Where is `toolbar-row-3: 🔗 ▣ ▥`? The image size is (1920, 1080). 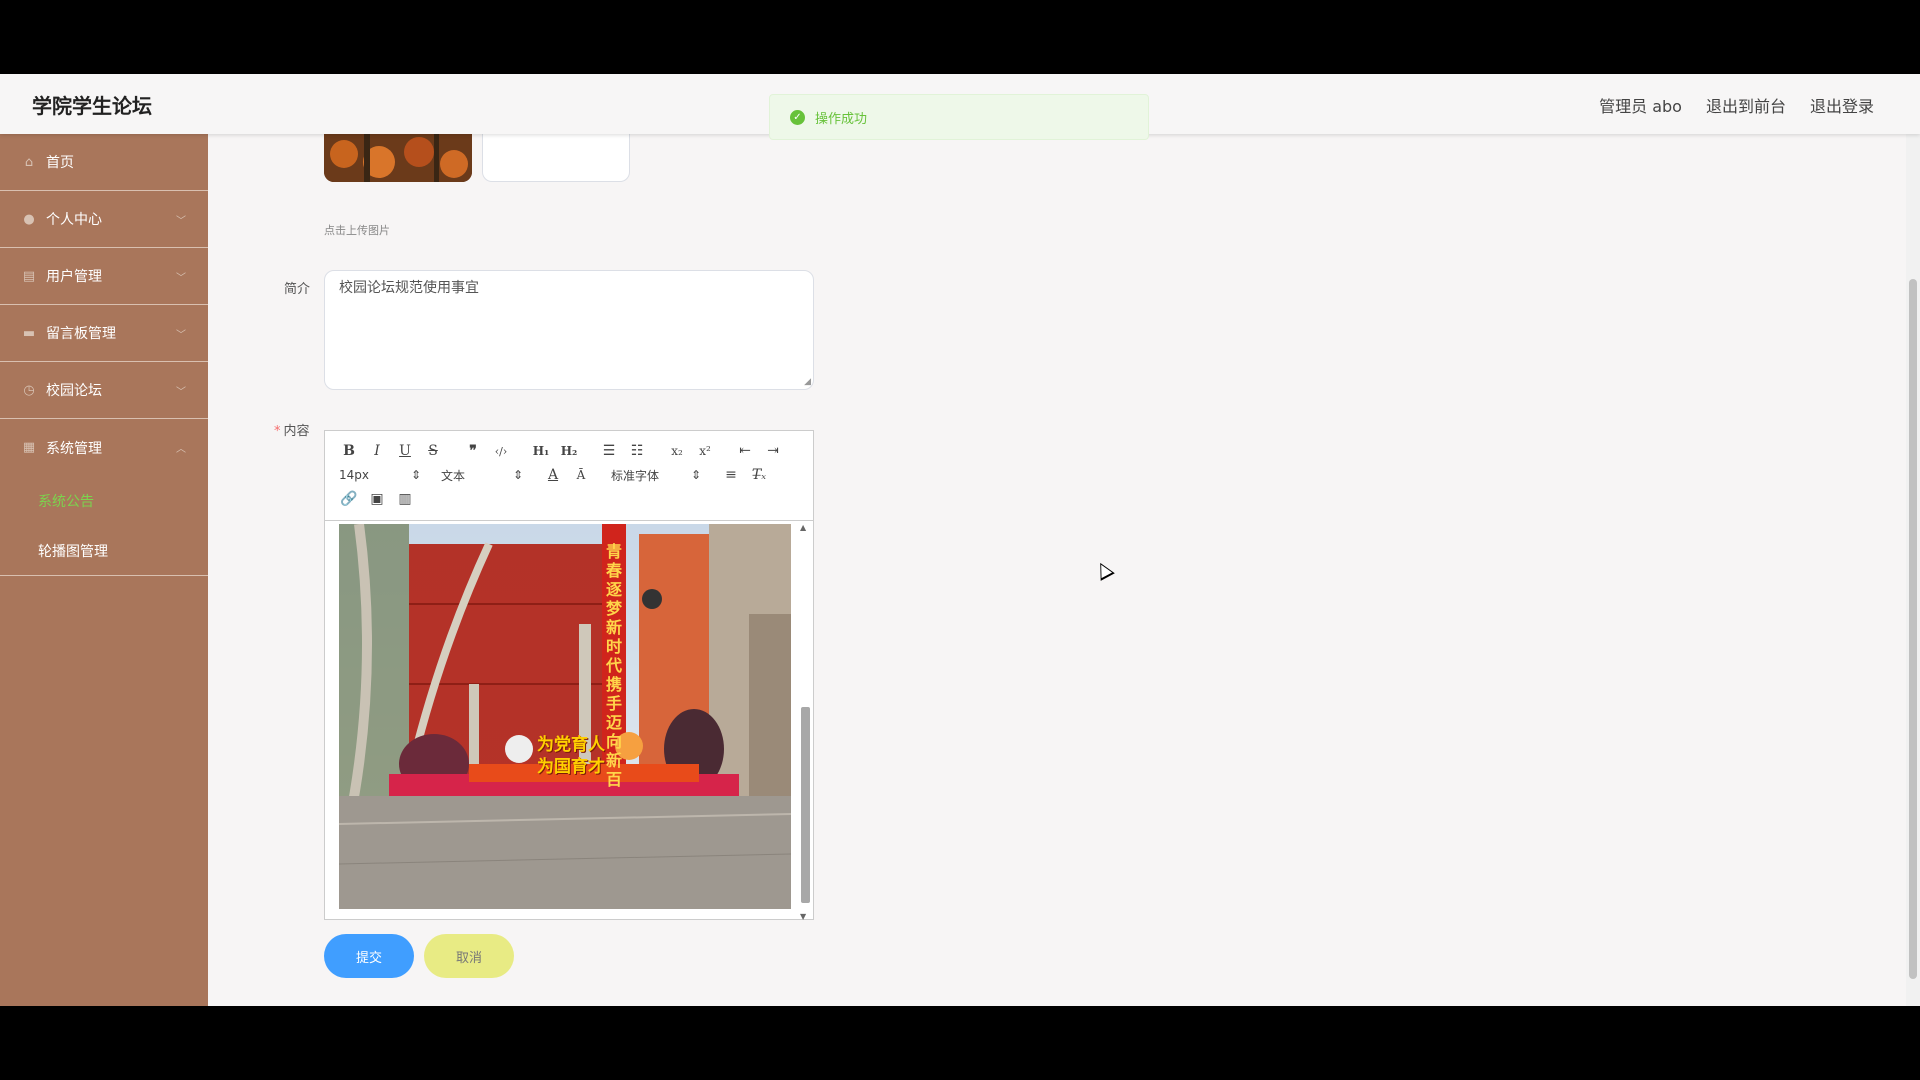 toolbar-row-3: 🔗 ▣ ▥ is located at coordinates (569, 499).